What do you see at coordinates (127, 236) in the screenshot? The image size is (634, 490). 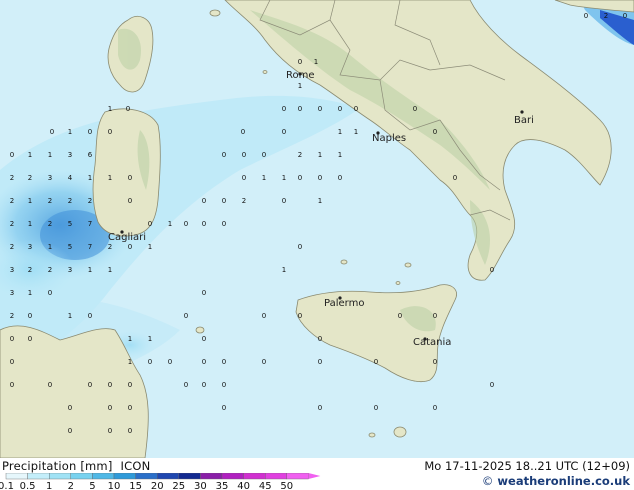 I see `city-cagliari: Cagliari` at bounding box center [127, 236].